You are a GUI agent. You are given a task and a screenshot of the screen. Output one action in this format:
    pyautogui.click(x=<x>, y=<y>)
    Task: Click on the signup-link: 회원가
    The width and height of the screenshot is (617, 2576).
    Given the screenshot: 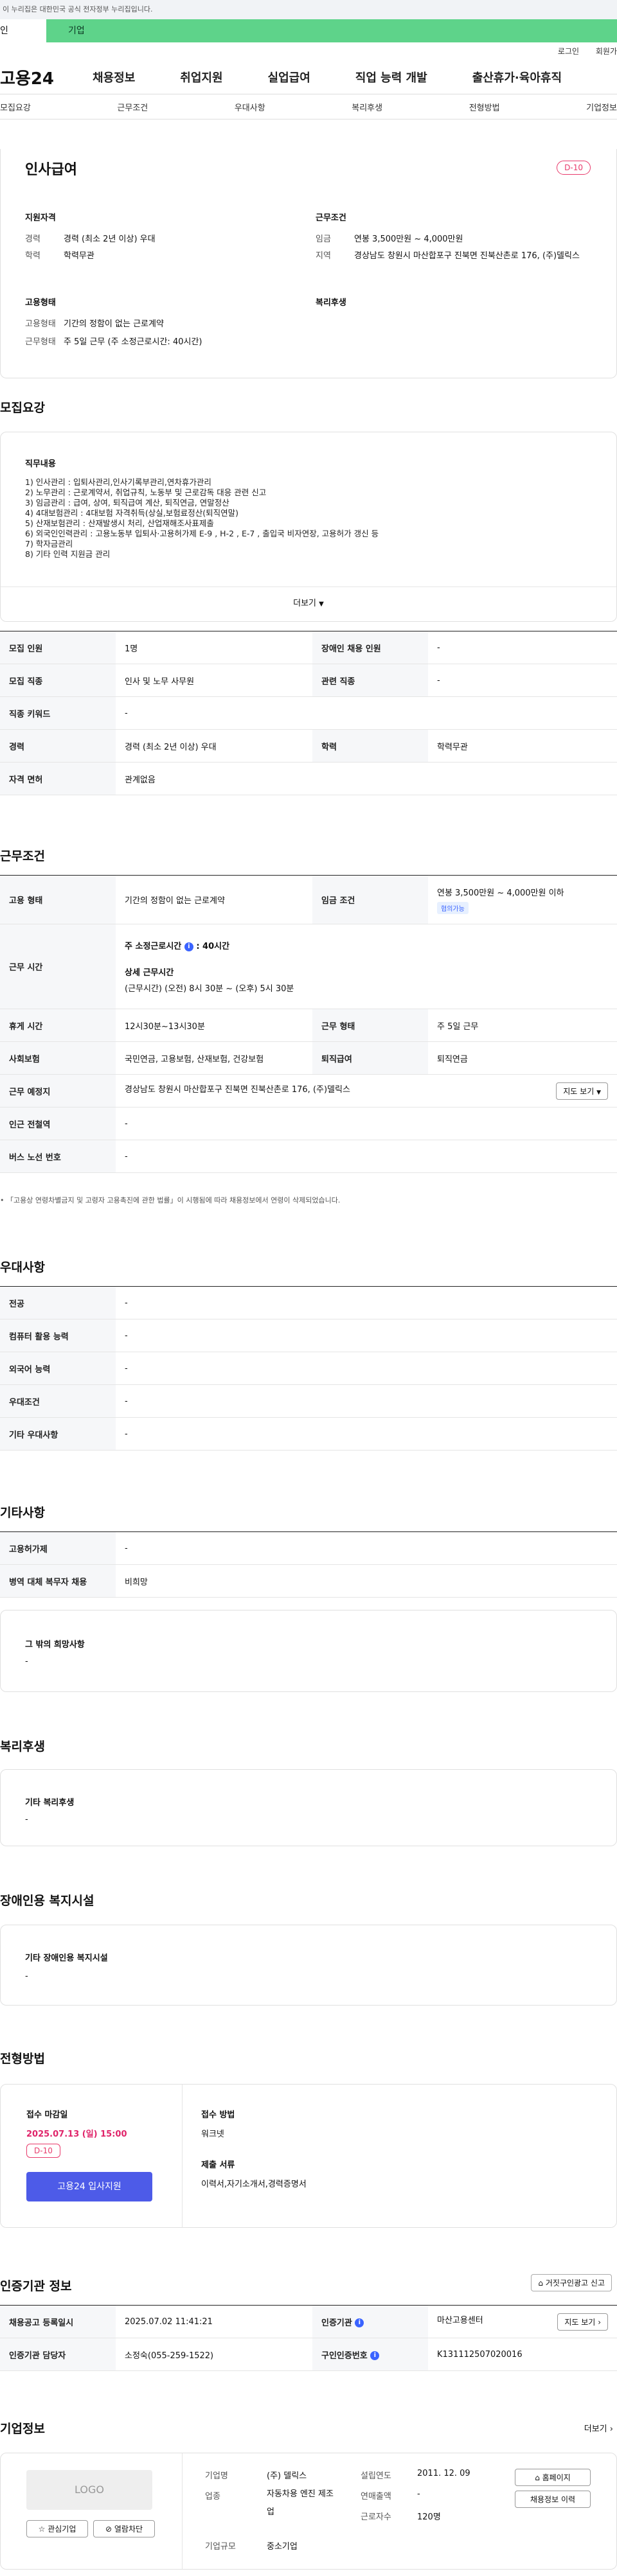 What is the action you would take?
    pyautogui.click(x=606, y=51)
    